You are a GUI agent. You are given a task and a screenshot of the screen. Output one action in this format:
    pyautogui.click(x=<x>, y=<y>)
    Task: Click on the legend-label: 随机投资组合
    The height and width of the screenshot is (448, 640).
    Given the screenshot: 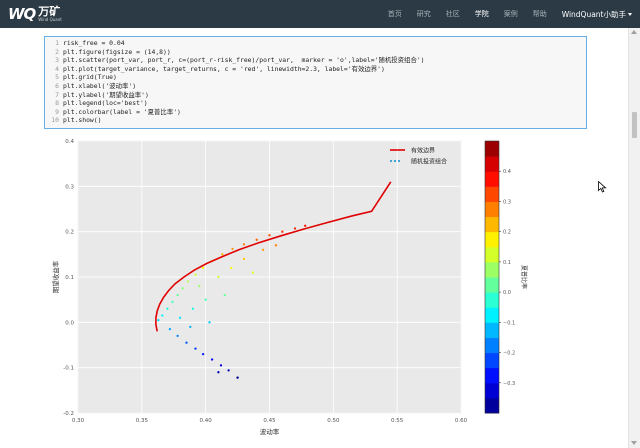 What is the action you would take?
    pyautogui.click(x=429, y=161)
    